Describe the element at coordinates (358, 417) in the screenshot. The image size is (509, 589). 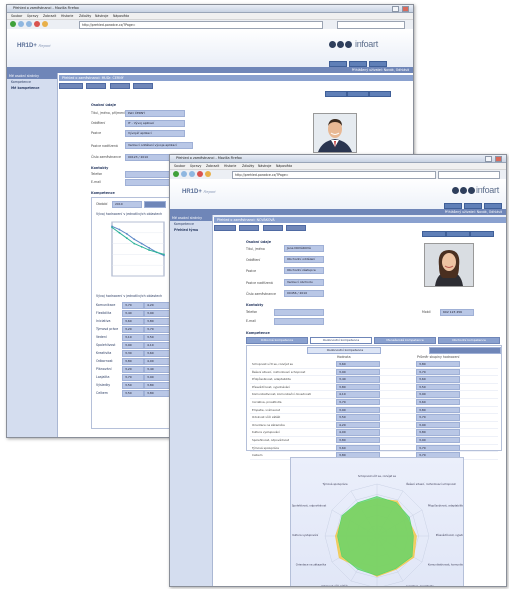
I see `competence-value: 3,50` at that location.